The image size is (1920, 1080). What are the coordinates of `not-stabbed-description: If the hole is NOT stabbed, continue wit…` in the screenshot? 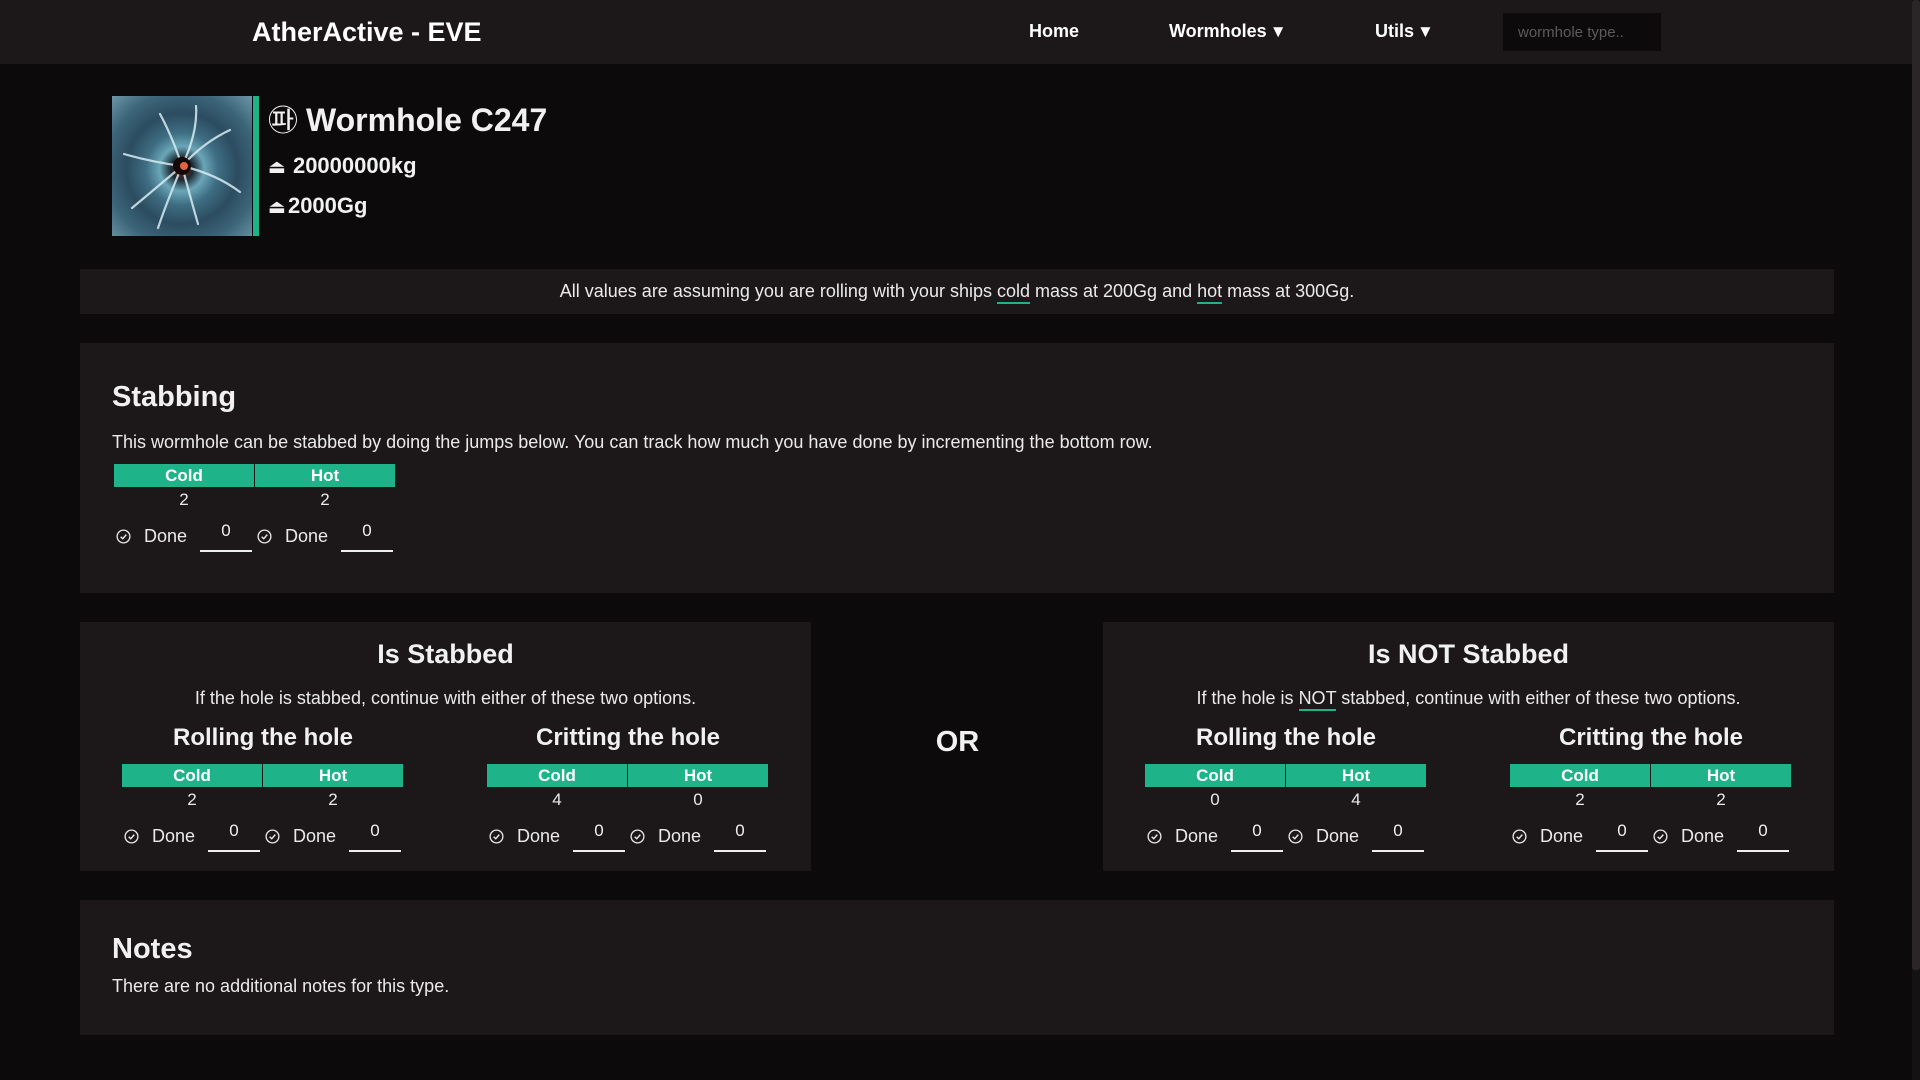 It's located at (1468, 699).